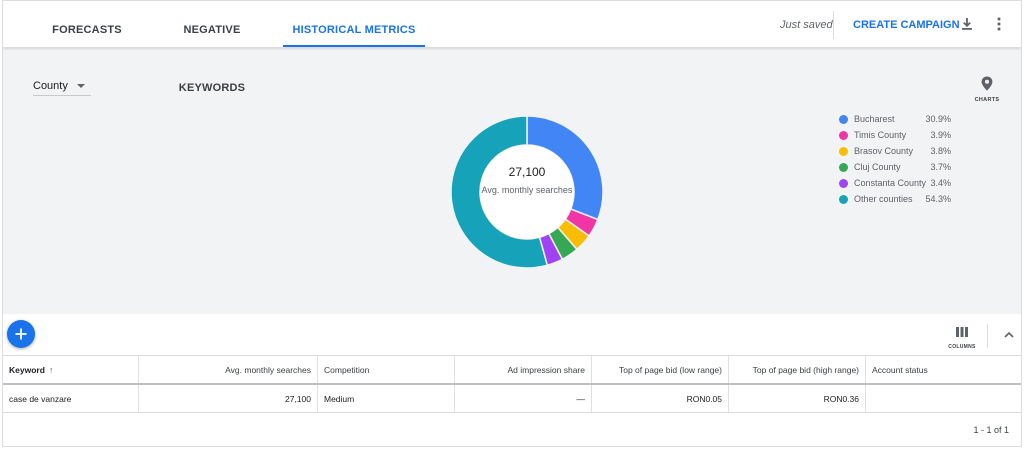 The image size is (1024, 449). Describe the element at coordinates (940, 135) in the screenshot. I see `legend-value: 3.9%` at that location.